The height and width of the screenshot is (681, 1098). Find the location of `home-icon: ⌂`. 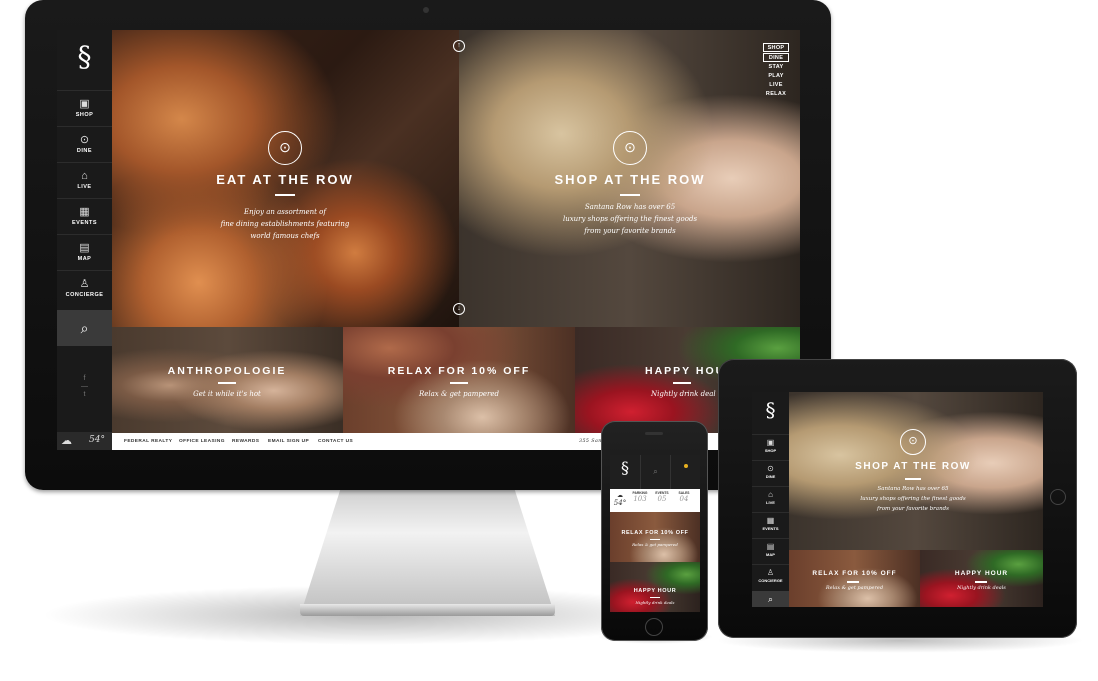

home-icon: ⌂ is located at coordinates (770, 494).